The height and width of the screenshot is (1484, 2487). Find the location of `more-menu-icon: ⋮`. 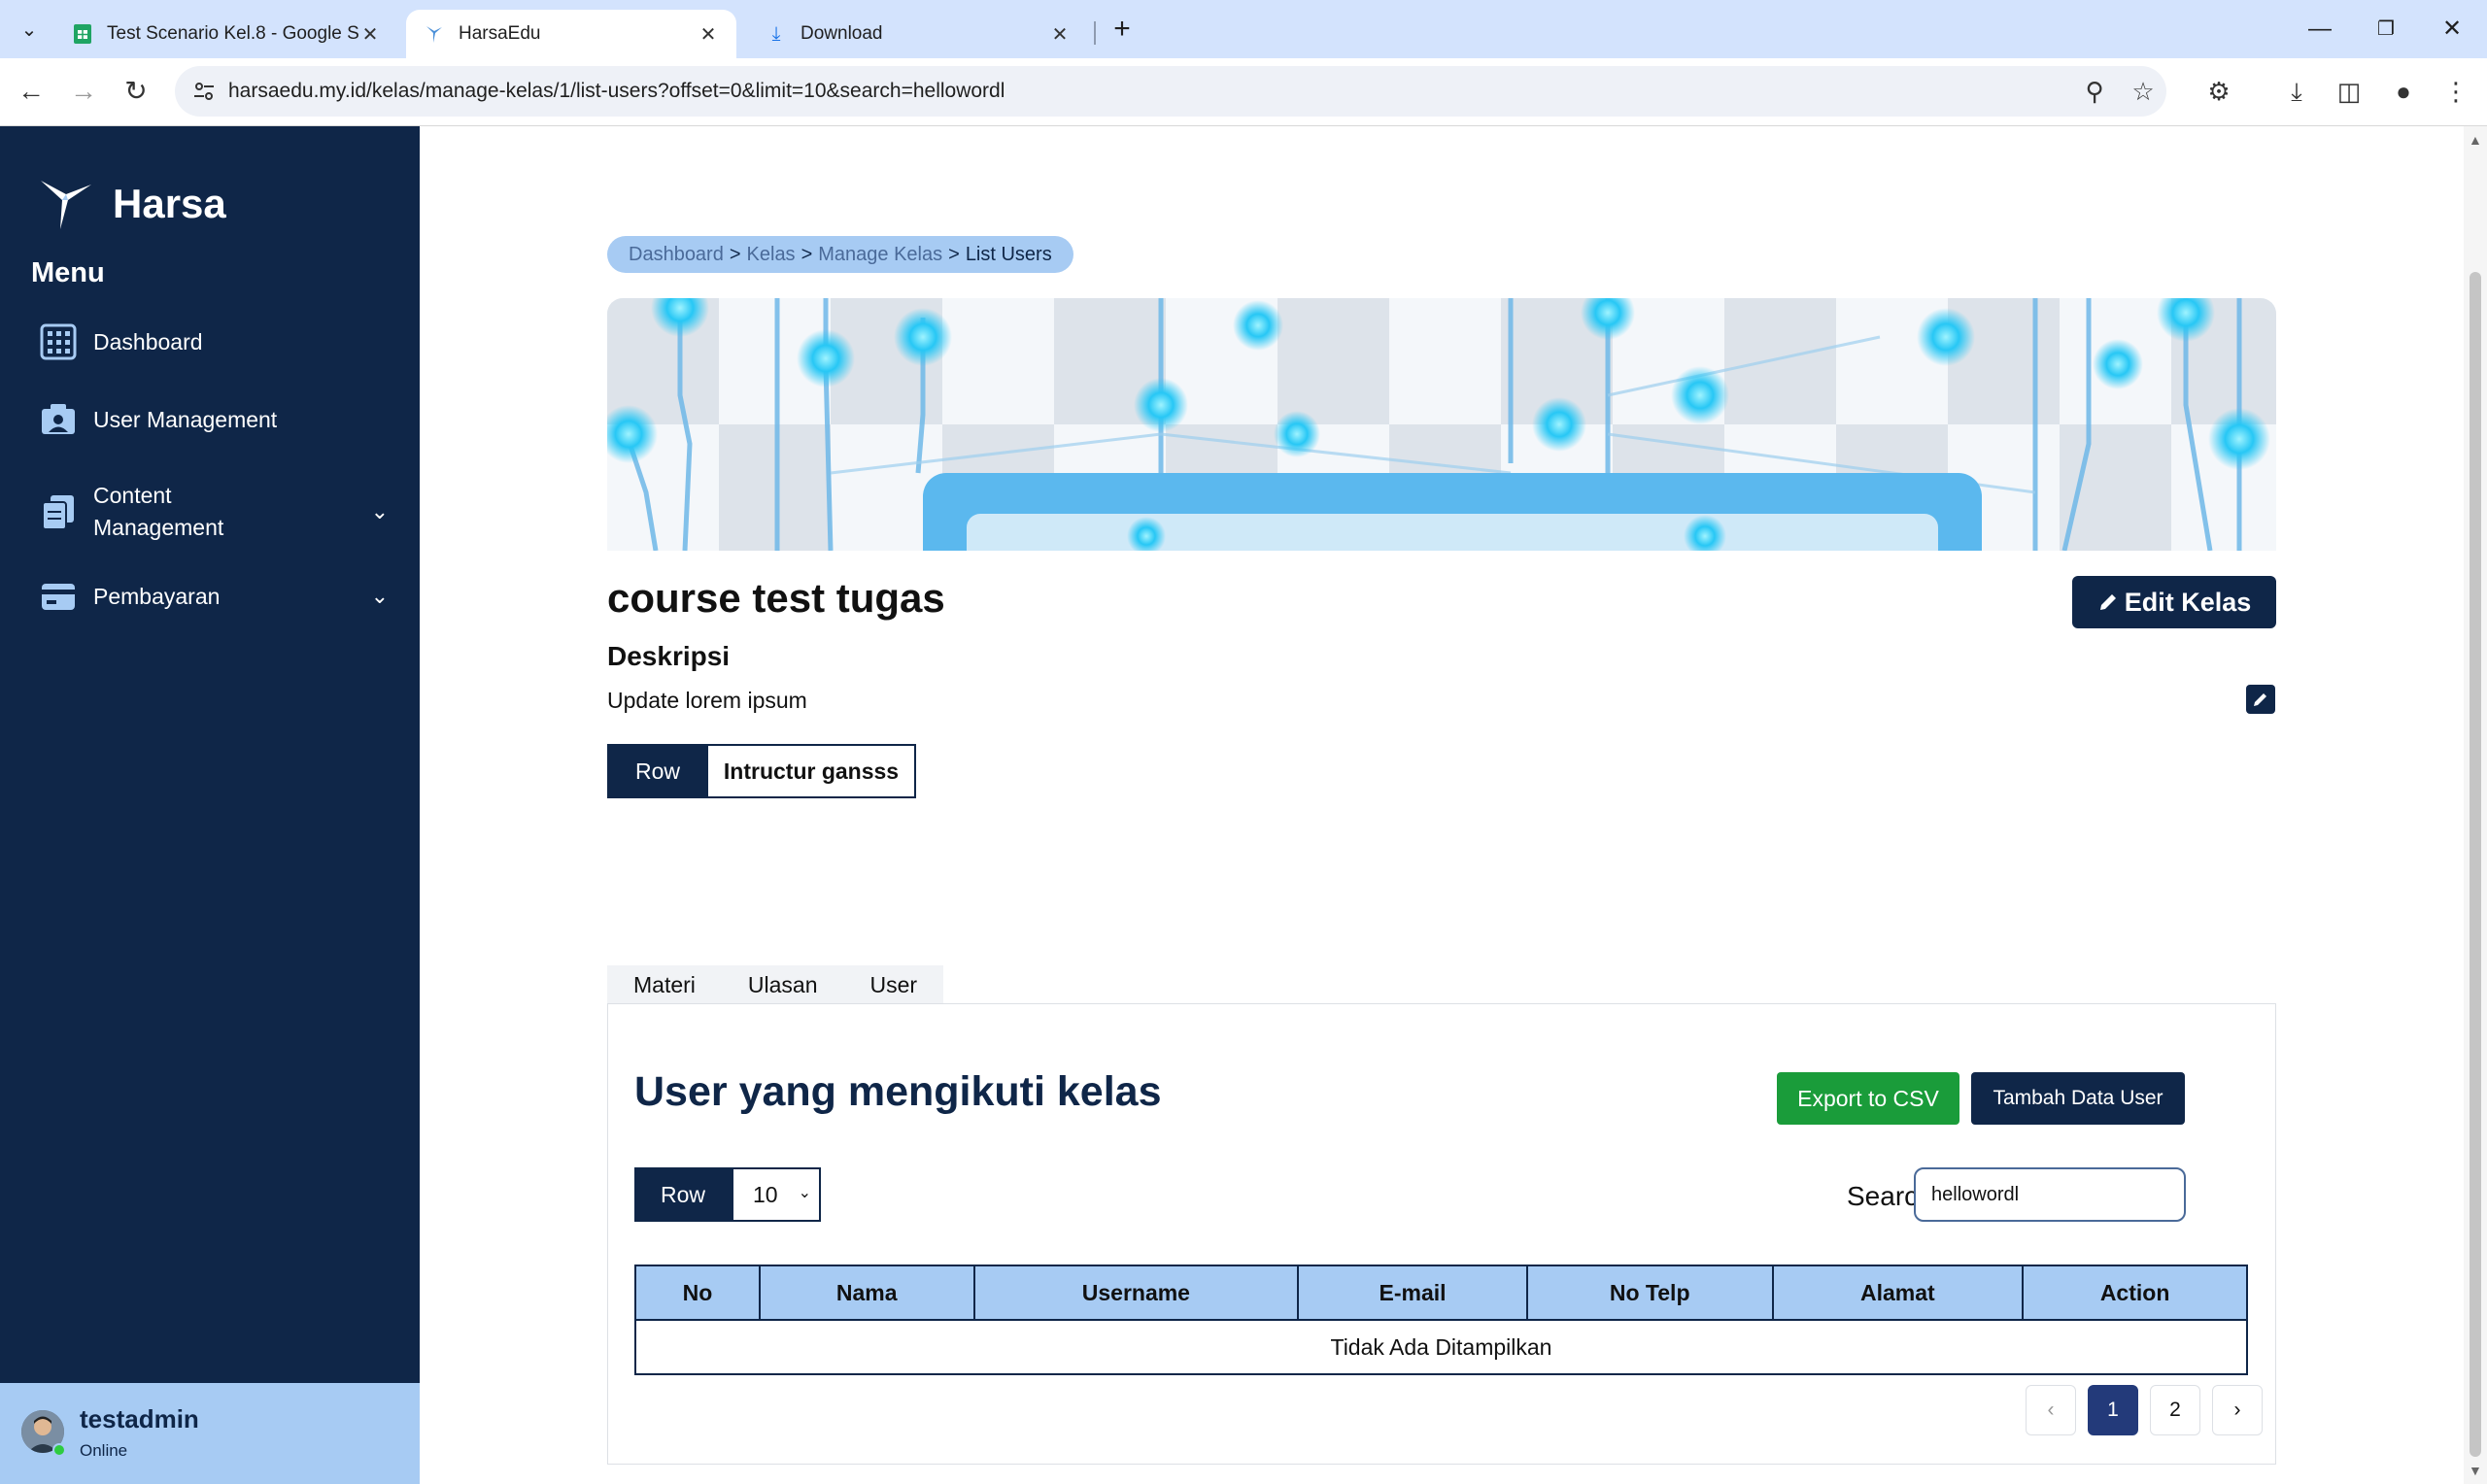

more-menu-icon: ⋮ is located at coordinates (2455, 92).